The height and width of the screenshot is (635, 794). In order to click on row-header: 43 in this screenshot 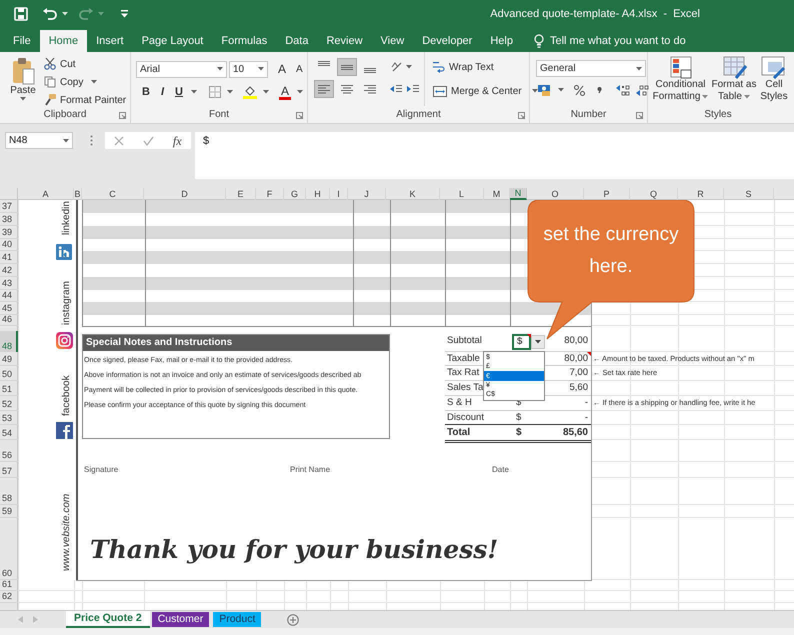, I will do `click(9, 283)`.